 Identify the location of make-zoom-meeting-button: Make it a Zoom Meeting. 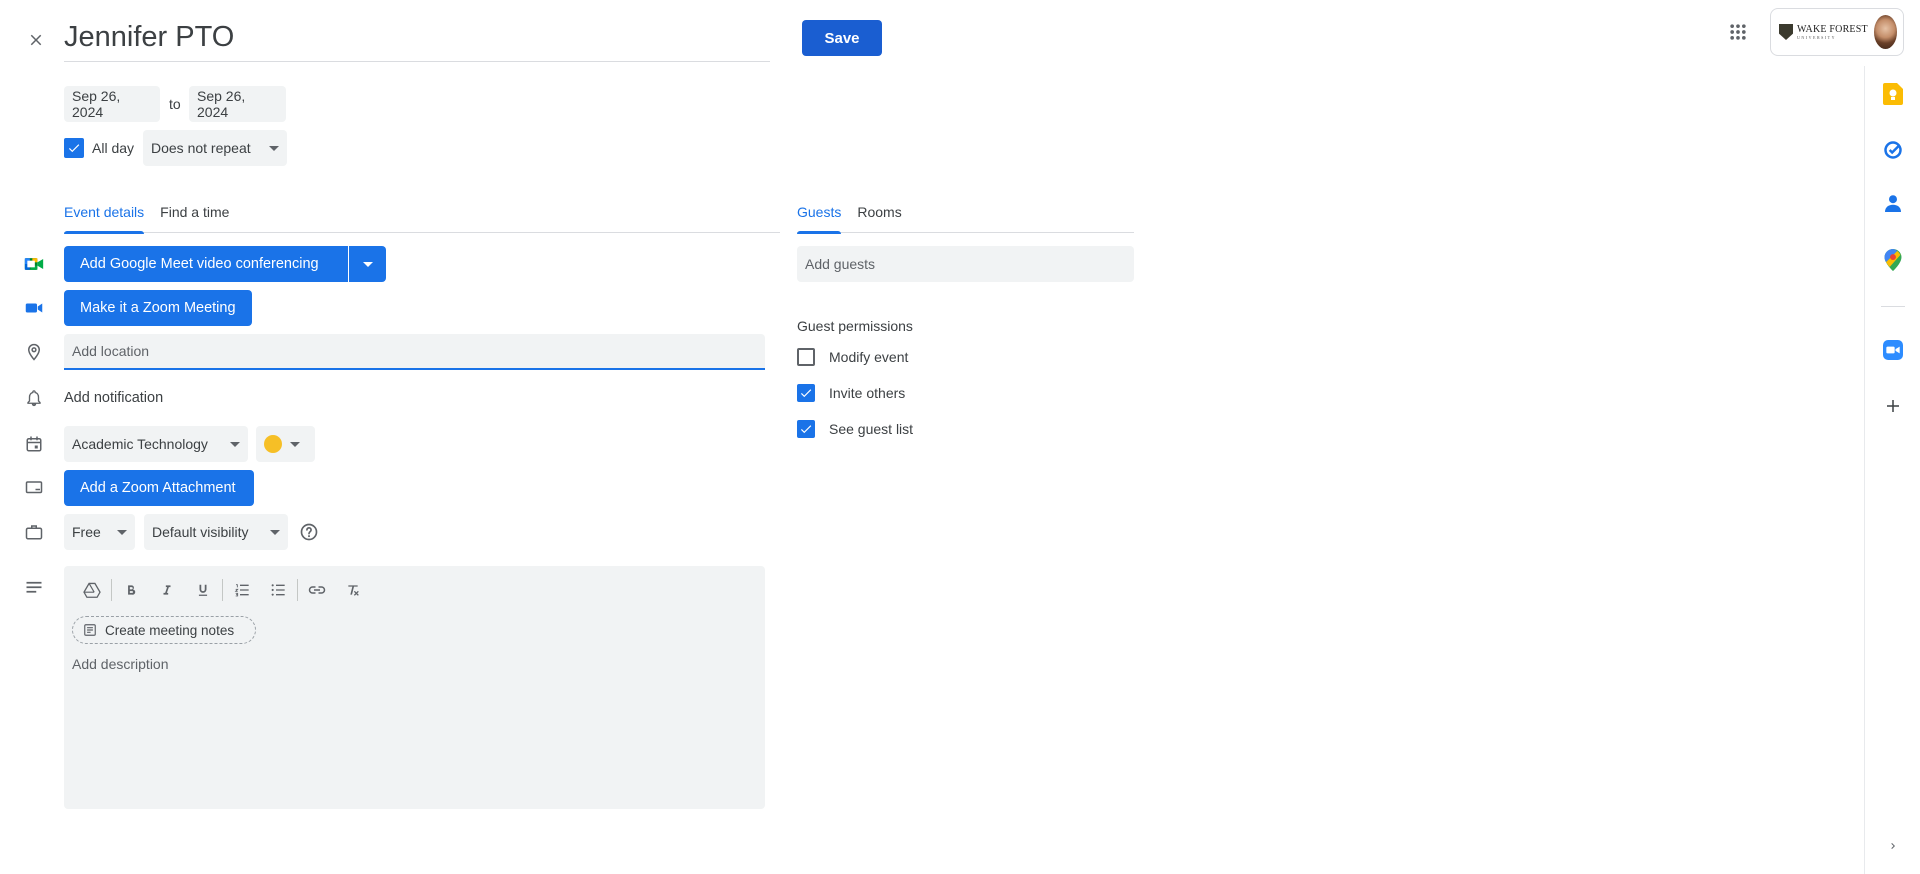
(158, 308).